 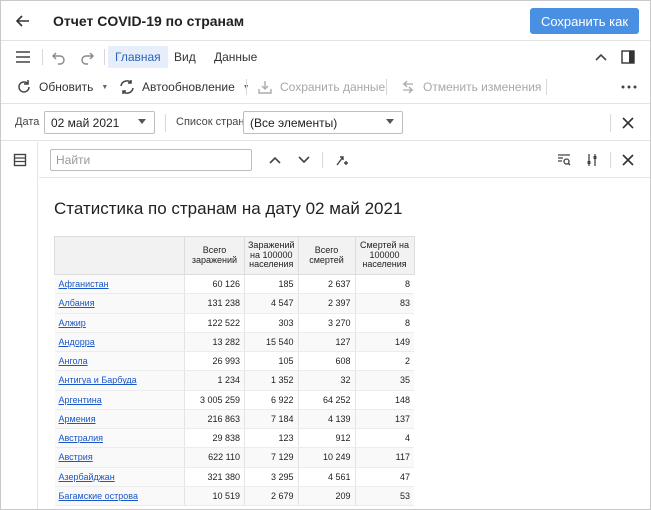 What do you see at coordinates (325, 21) in the screenshot?
I see `title-bar: Отчет COVID-19 по странам Сохранить как` at bounding box center [325, 21].